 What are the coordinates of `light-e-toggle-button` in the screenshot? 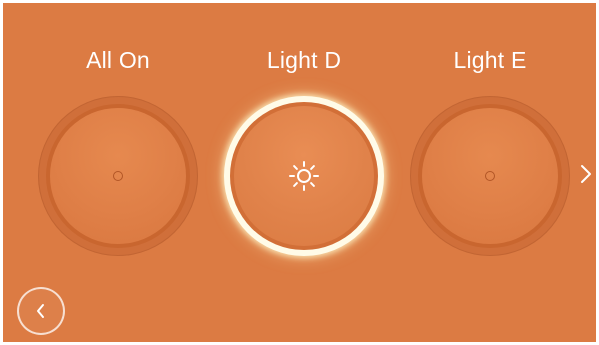 It's located at (490, 176).